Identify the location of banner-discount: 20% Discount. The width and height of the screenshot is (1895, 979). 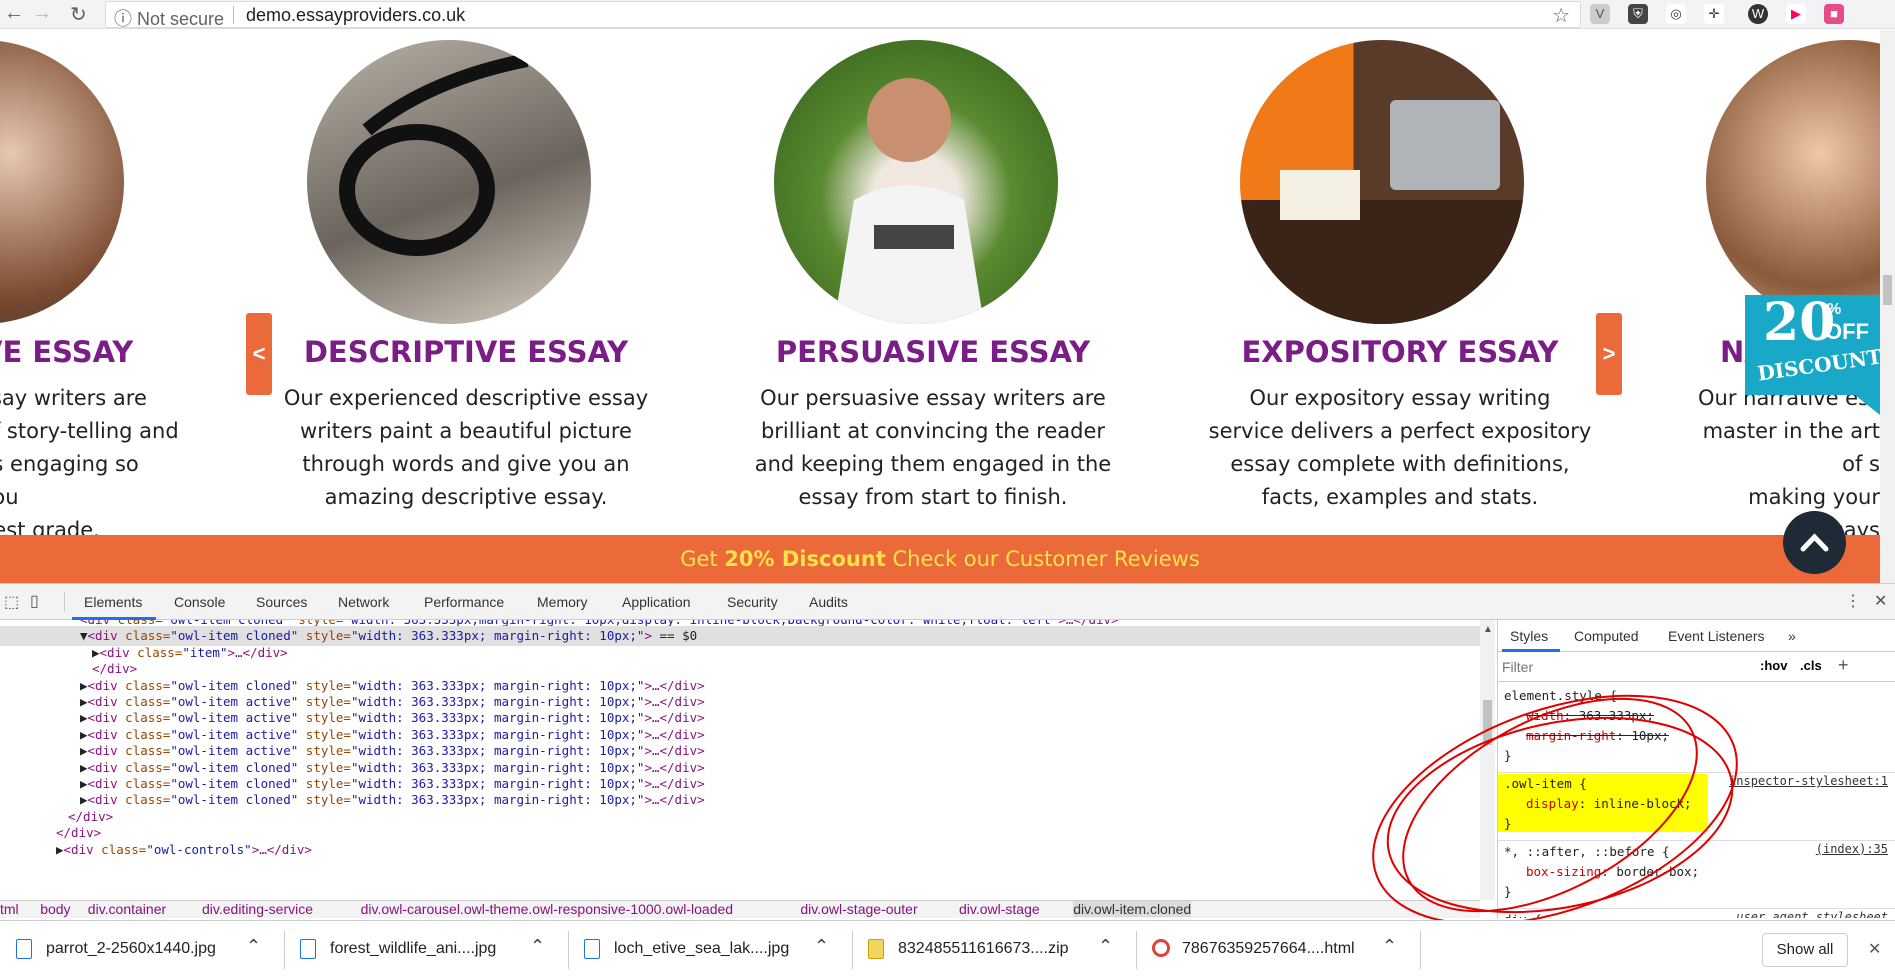
(805, 559).